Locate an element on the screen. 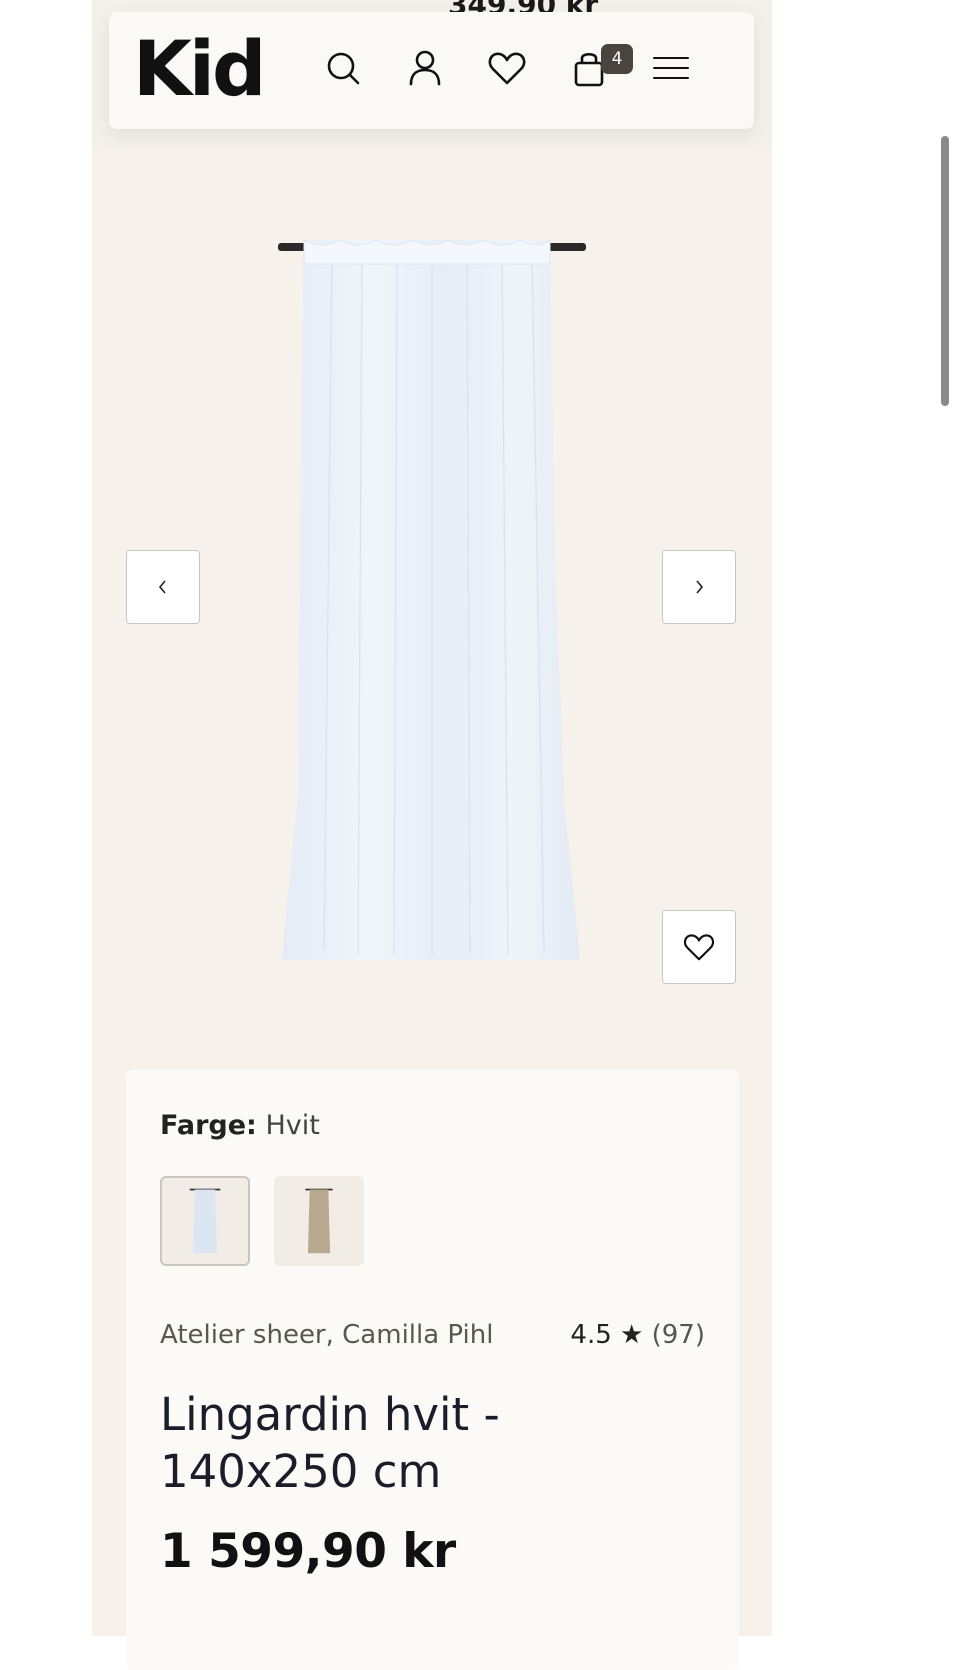 The width and height of the screenshot is (960, 1670). product-title: Lingardin hvit - 140x250 cm is located at coordinates (330, 1443).